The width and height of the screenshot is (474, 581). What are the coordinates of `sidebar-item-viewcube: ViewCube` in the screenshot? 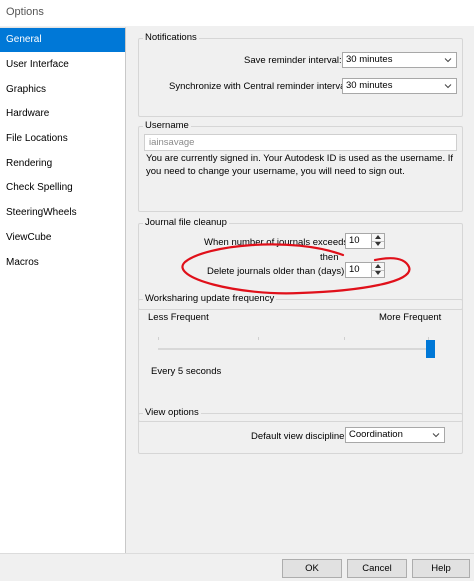 It's located at (62, 238).